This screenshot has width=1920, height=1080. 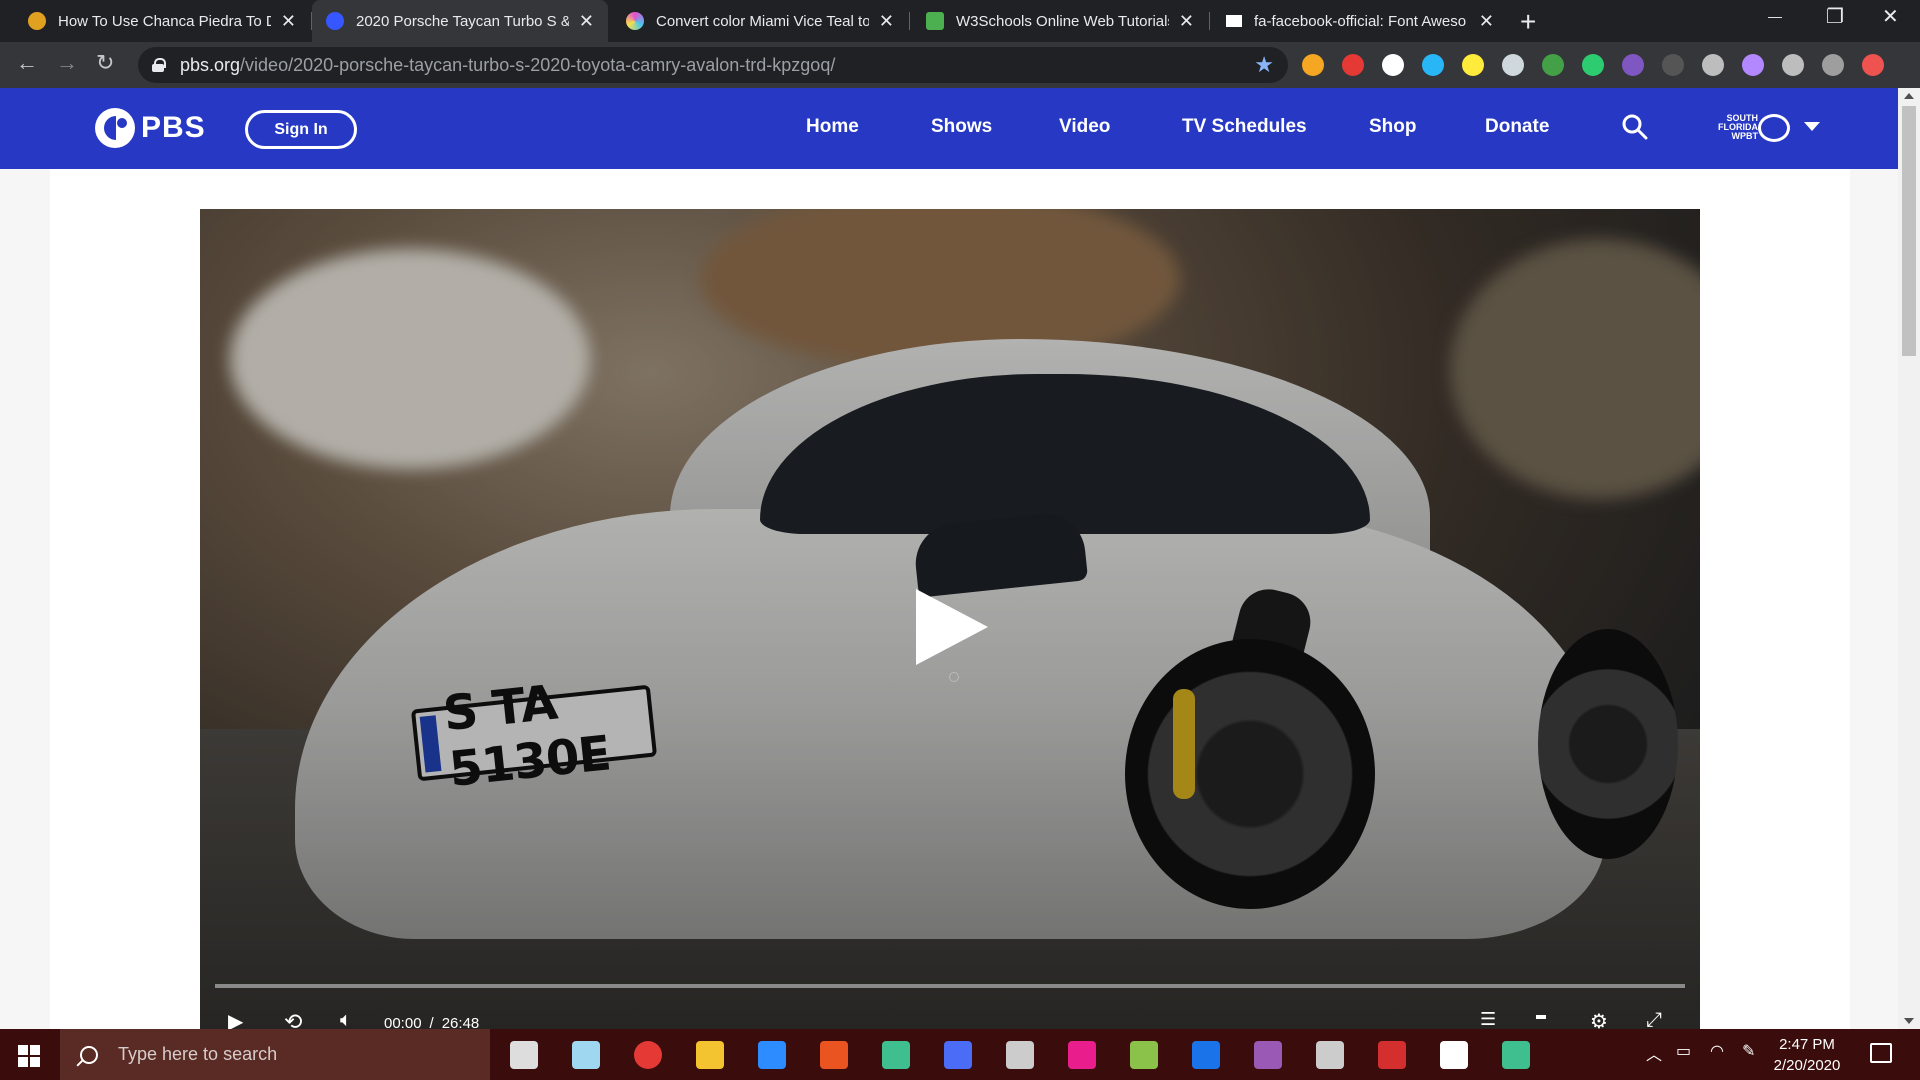 What do you see at coordinates (460, 21) in the screenshot?
I see `browser-tab-2: 2020 Porsche Taycan Turbo S & 2 ✕` at bounding box center [460, 21].